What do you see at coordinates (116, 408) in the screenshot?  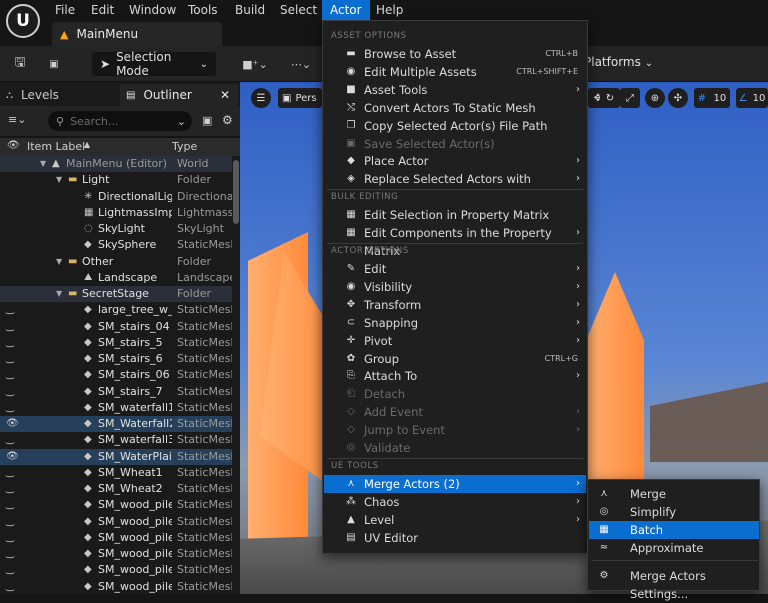 I see `outliner-row: ‿ ◆ SM_waterfall1 StaticMesh` at bounding box center [116, 408].